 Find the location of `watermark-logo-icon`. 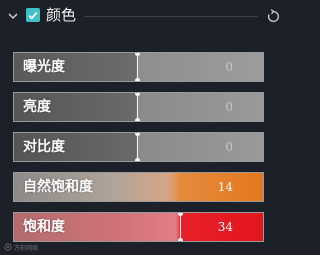

watermark-logo-icon is located at coordinates (8, 247).